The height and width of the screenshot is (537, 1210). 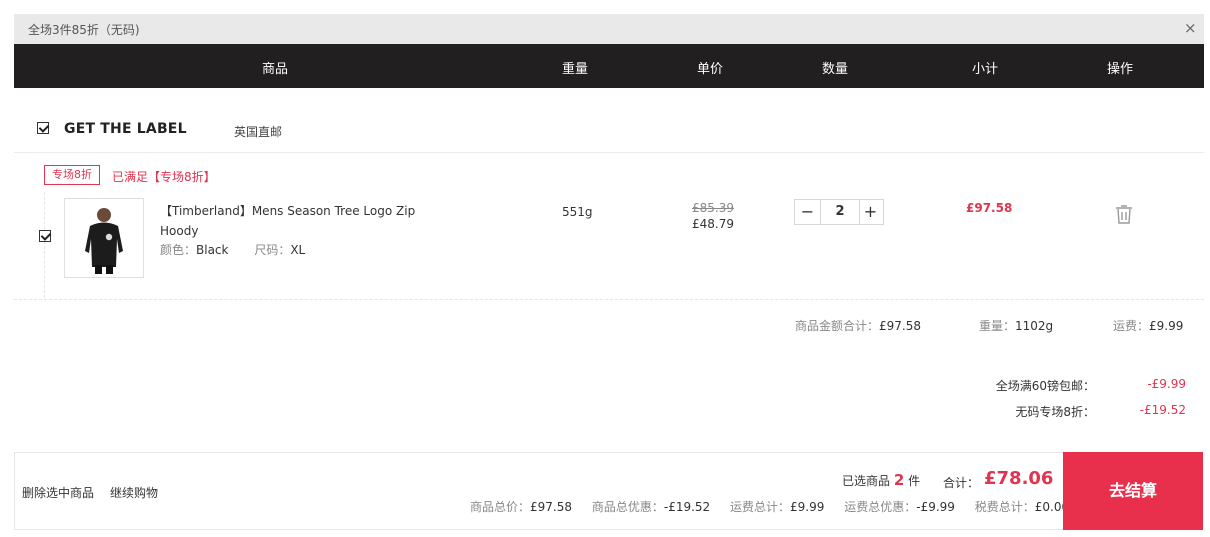 I want to click on goods-total-label: 商品总价：, so click(x=500, y=507).